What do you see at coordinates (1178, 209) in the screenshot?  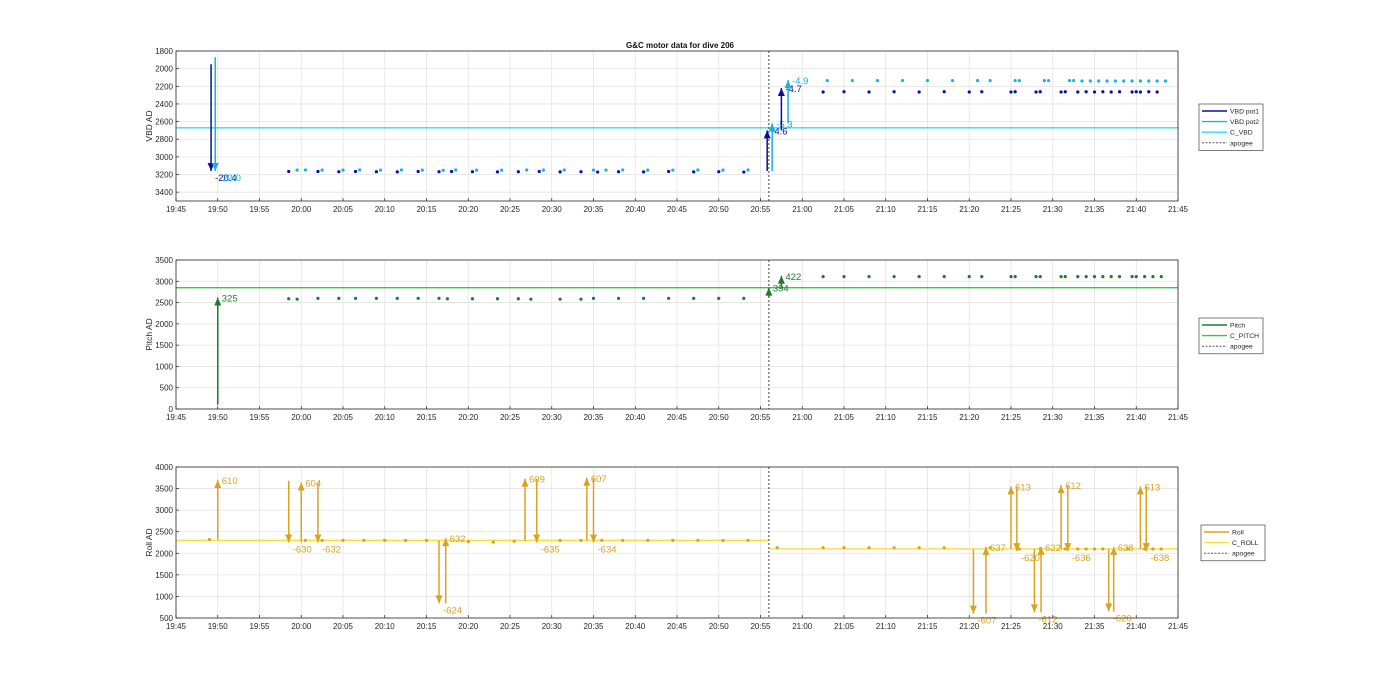 I see `x-tick-label: 21:45` at bounding box center [1178, 209].